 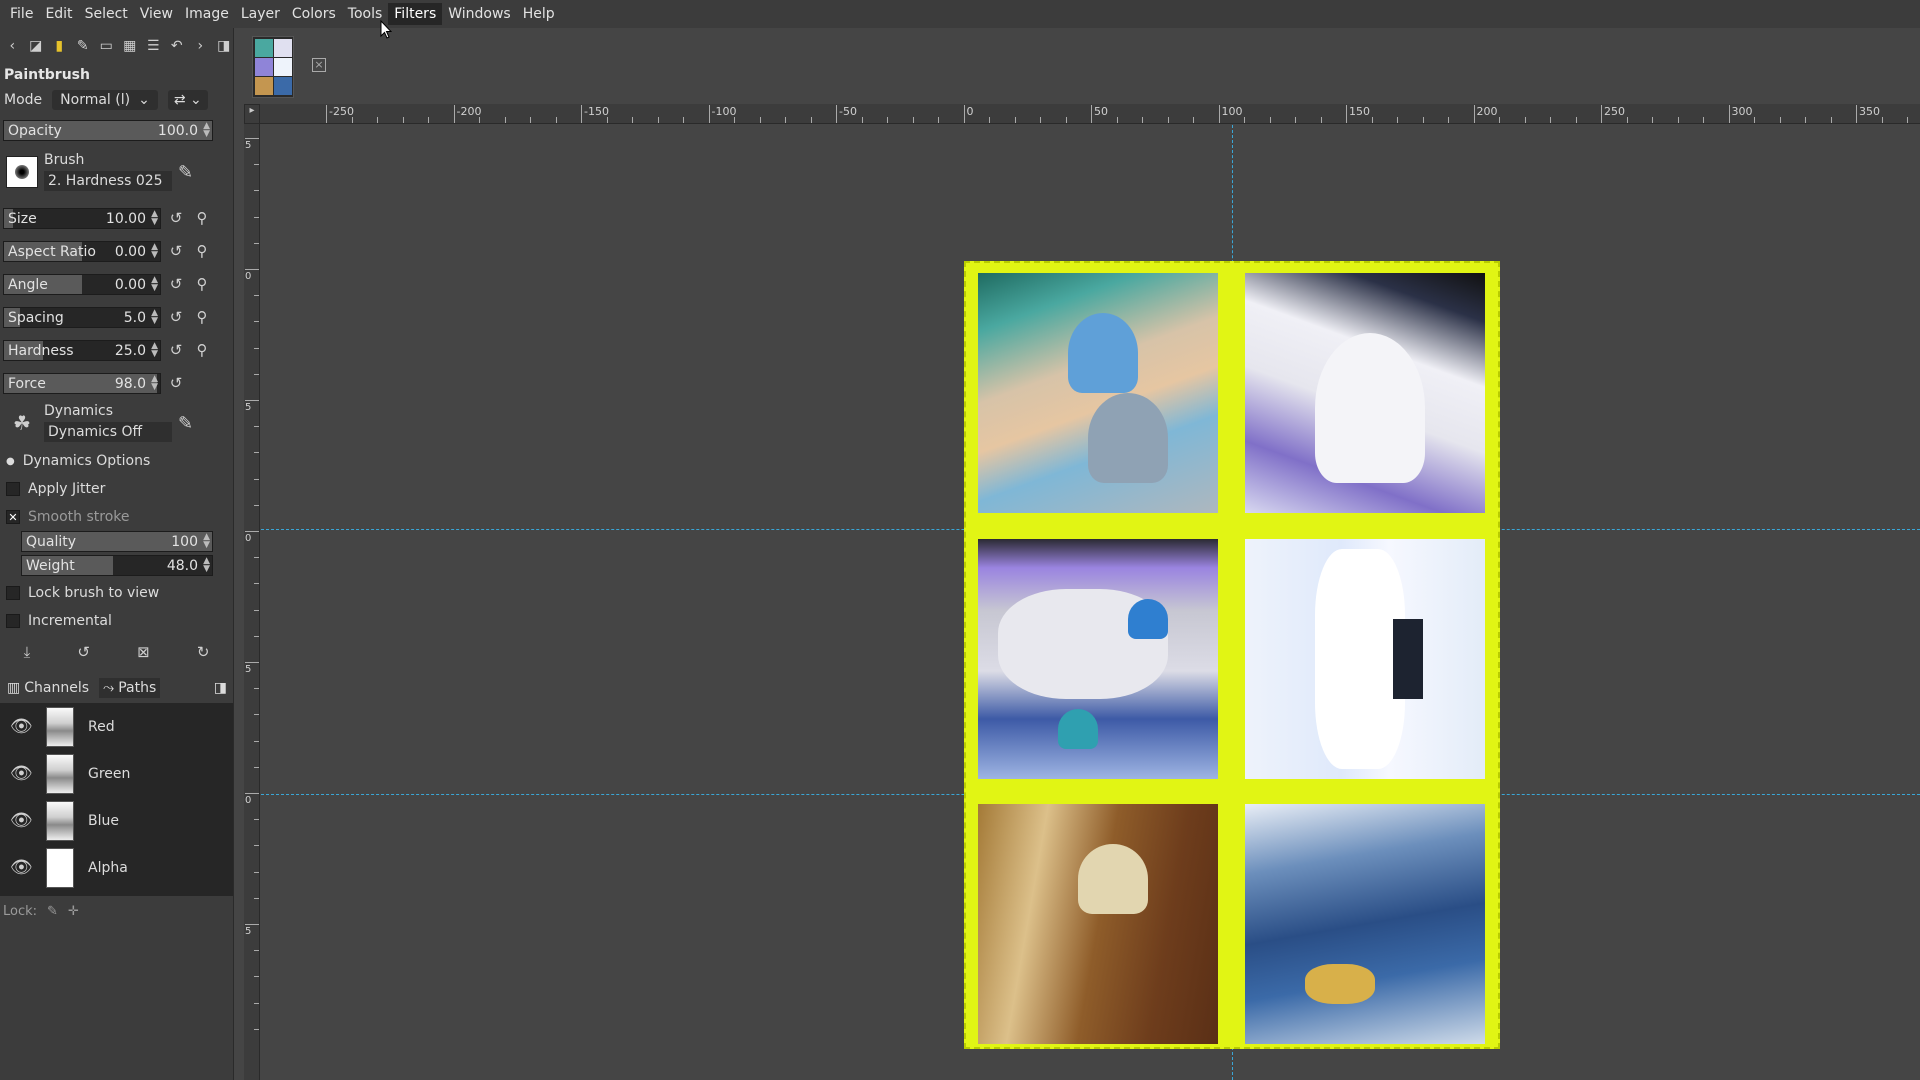 What do you see at coordinates (479, 14) in the screenshot?
I see `menu-windows: Windows` at bounding box center [479, 14].